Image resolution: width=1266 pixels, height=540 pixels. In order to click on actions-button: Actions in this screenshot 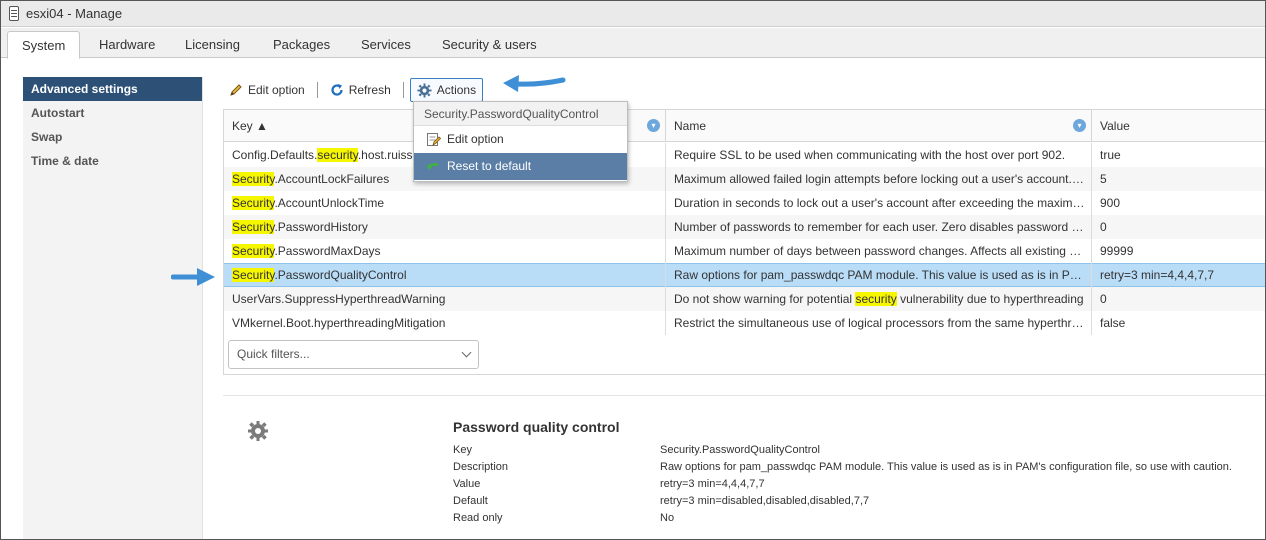, I will do `click(446, 90)`.